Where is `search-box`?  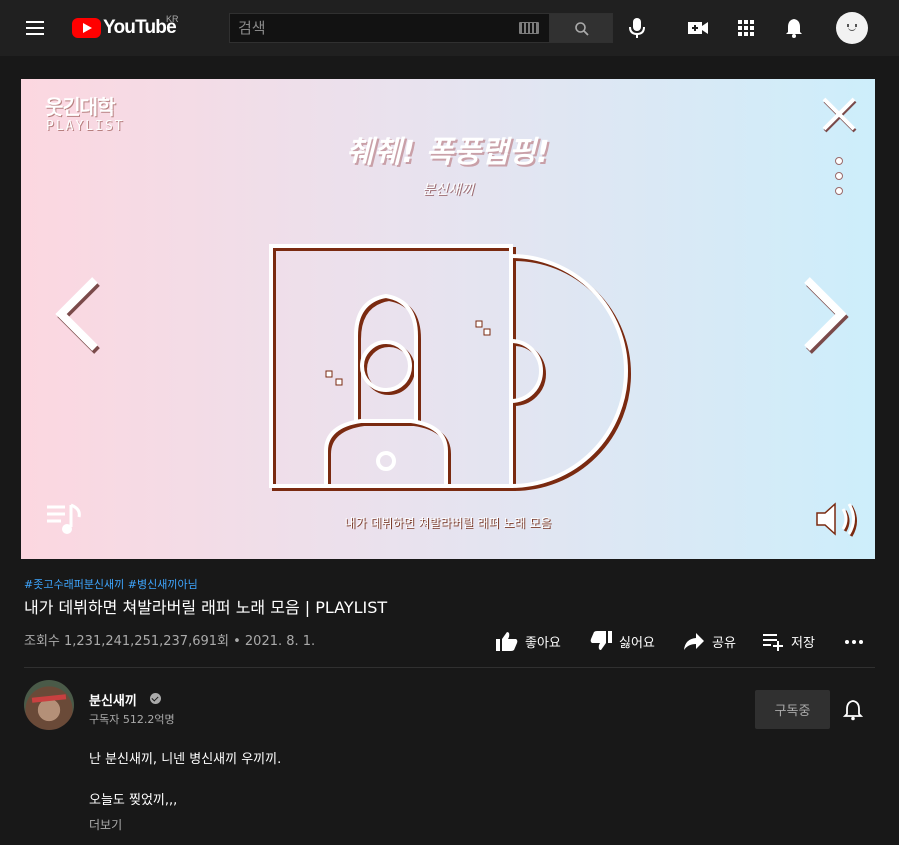 search-box is located at coordinates (389, 28).